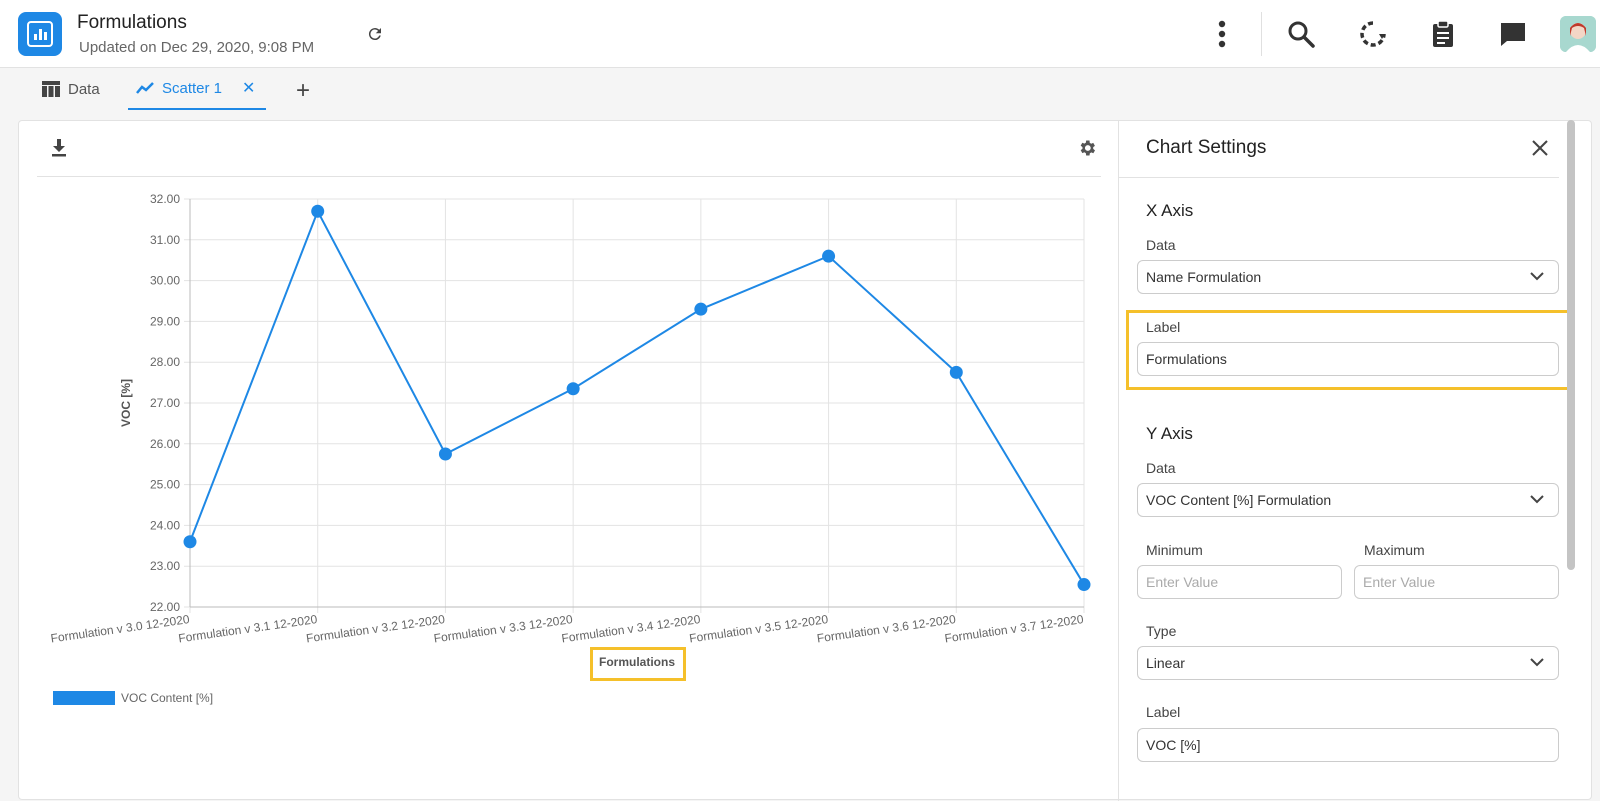 The width and height of the screenshot is (1600, 801). I want to click on settings-divider, so click(1339, 177).